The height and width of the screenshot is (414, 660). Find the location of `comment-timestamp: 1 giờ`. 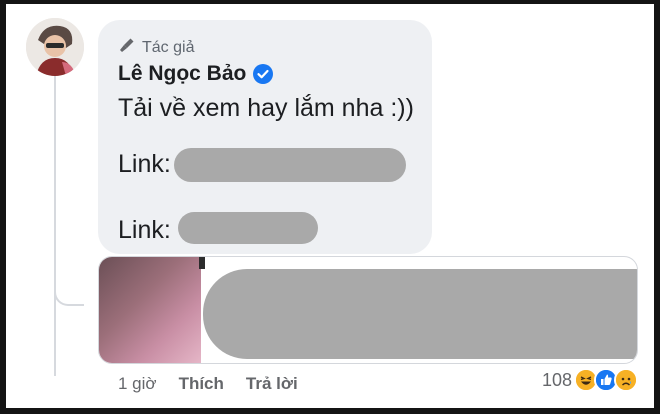

comment-timestamp: 1 giờ is located at coordinates (137, 384).